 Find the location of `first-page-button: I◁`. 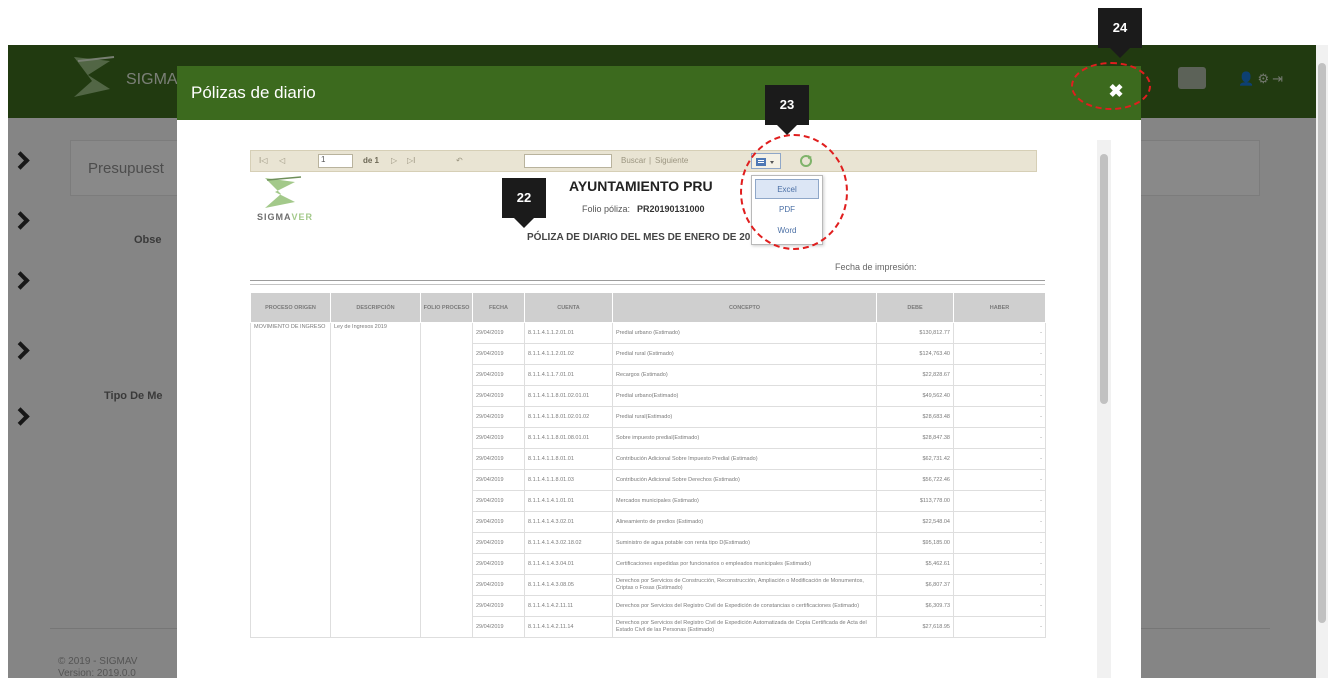

first-page-button: I◁ is located at coordinates (263, 160).